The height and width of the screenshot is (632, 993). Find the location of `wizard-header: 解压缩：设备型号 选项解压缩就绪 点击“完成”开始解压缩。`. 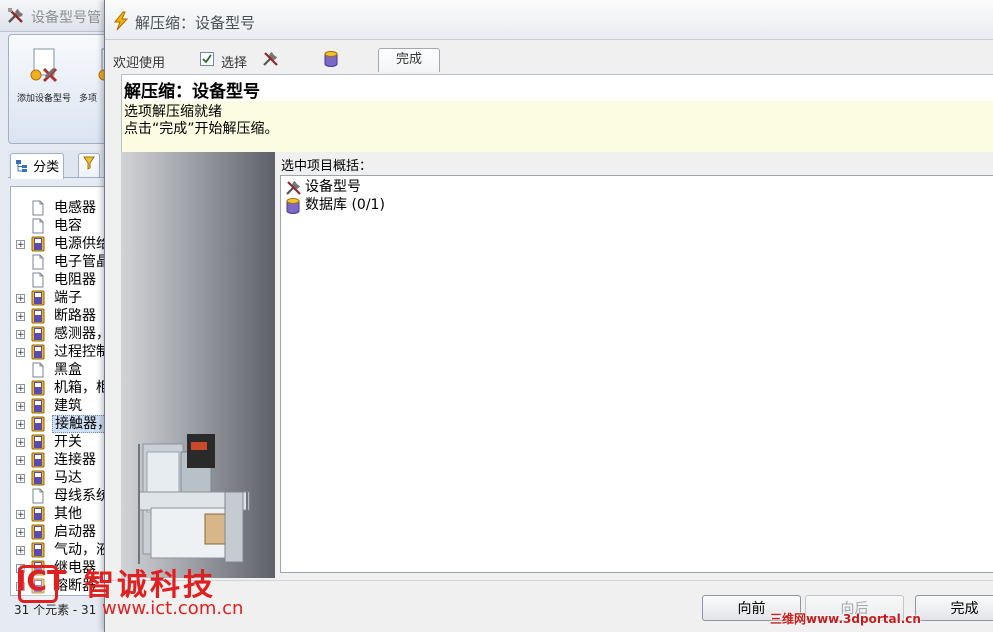

wizard-header: 解压缩：设备型号 选项解压缩就绪 点击“完成”开始解压缩。 is located at coordinates (557, 113).